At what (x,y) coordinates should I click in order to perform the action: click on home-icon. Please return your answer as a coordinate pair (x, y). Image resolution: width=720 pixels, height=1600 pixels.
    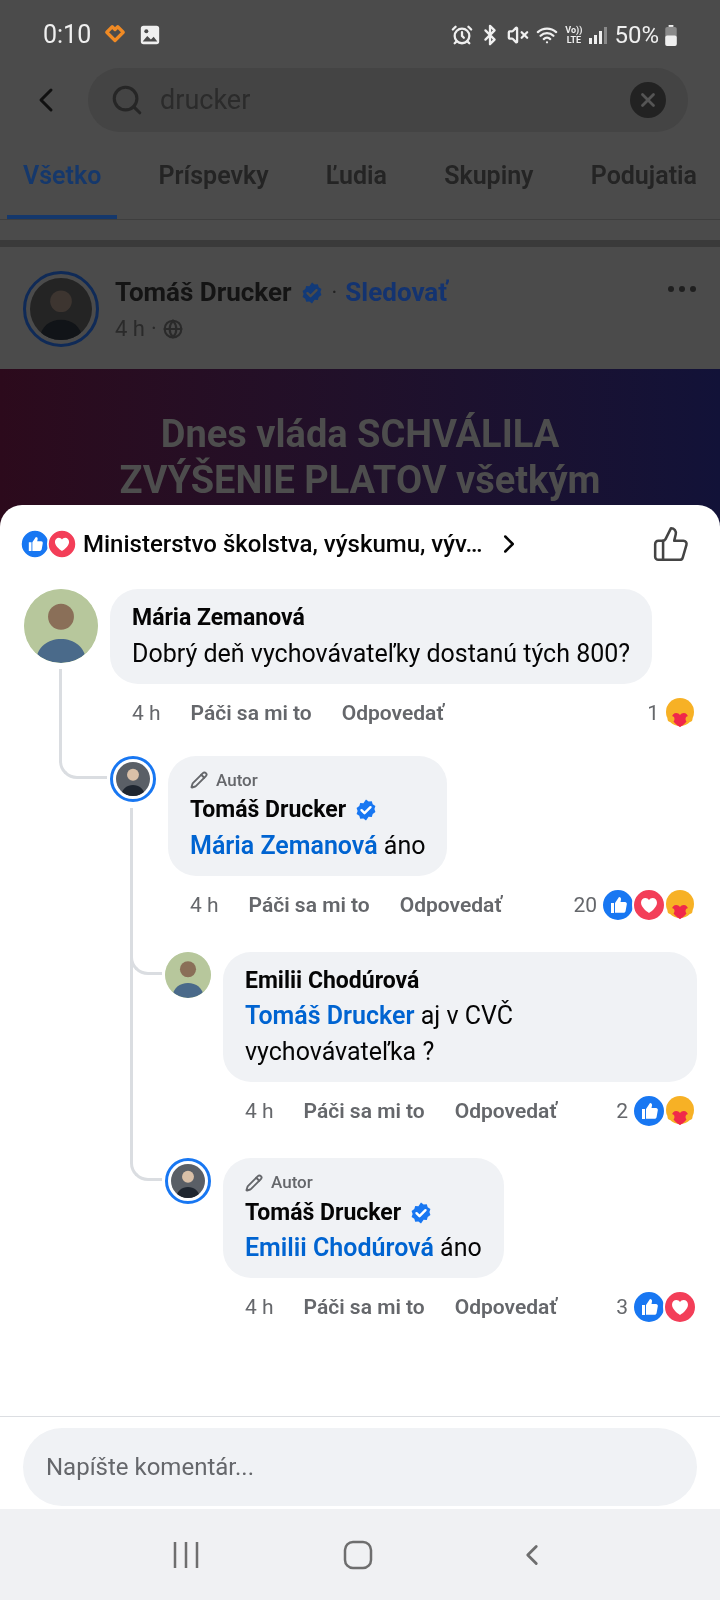
    Looking at the image, I should click on (358, 1554).